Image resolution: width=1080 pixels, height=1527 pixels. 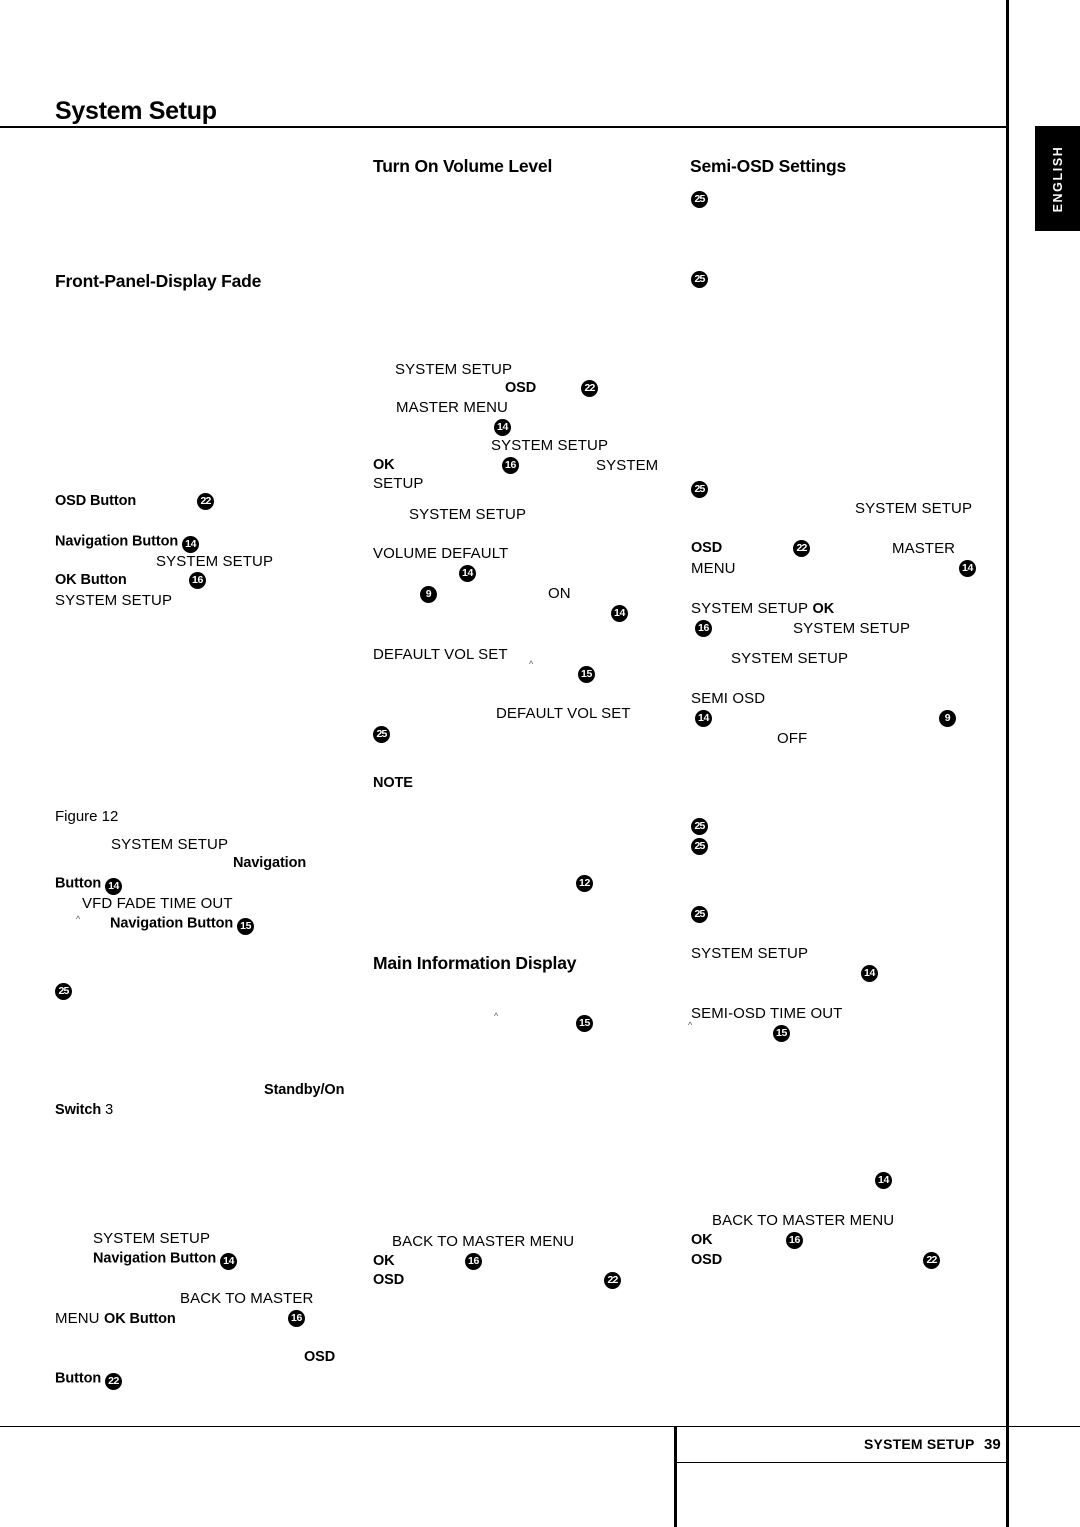 I want to click on note-label: NOTE, so click(x=393, y=783).